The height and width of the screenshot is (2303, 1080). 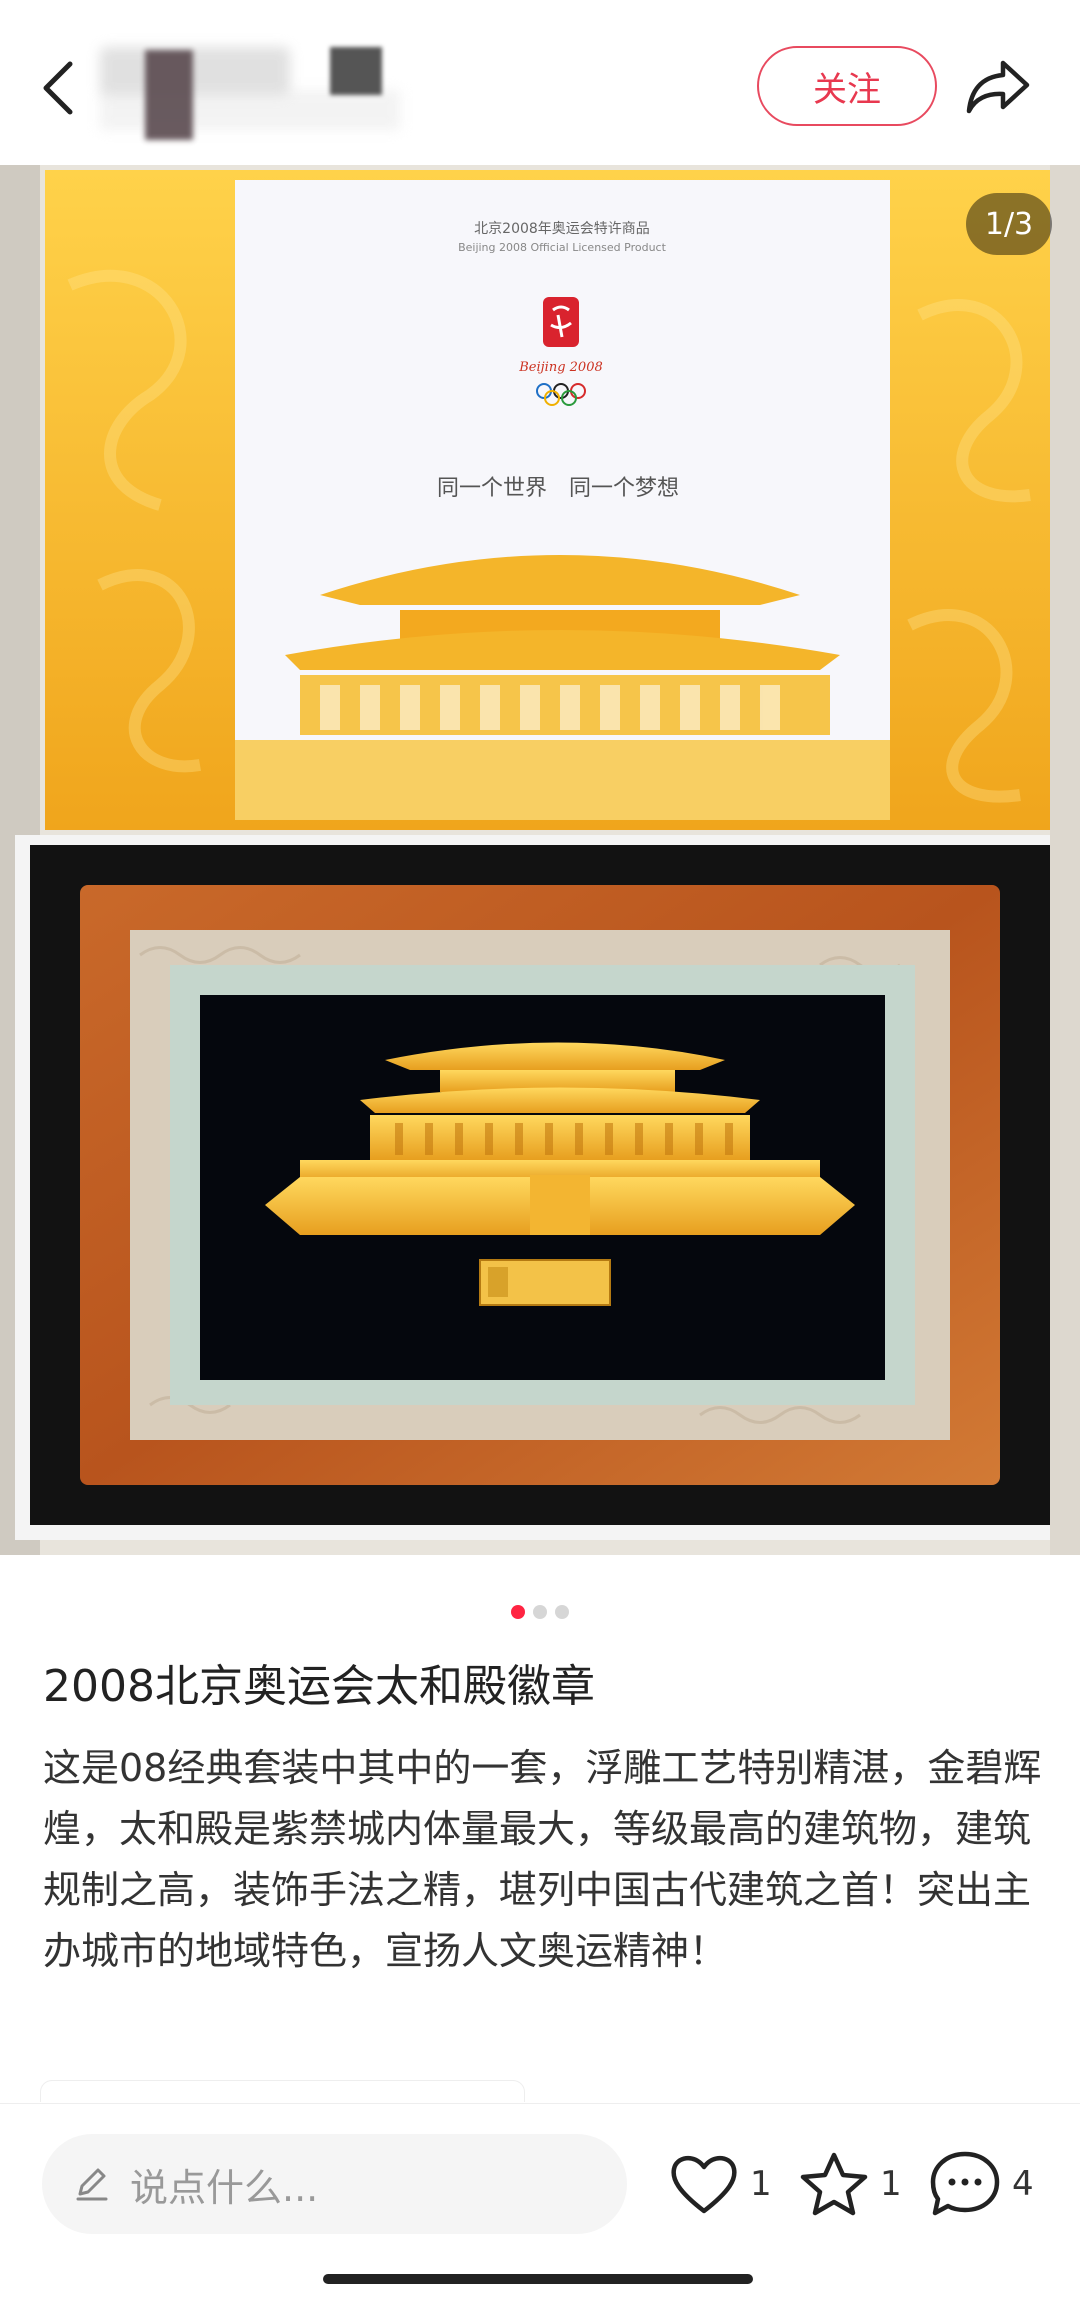 I want to click on pencil-icon, so click(x=92, y=2184).